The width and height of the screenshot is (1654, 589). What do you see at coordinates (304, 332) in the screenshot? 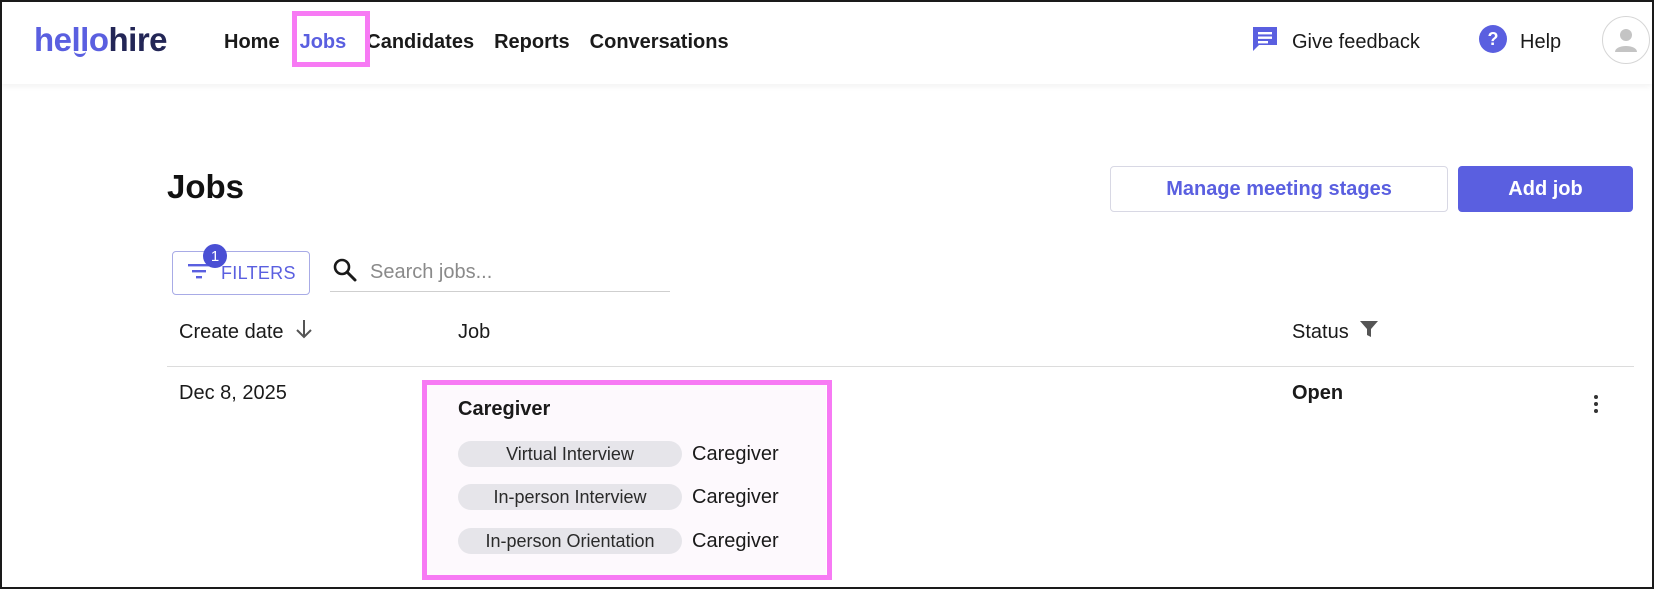
I see `arrow-down-icon` at bounding box center [304, 332].